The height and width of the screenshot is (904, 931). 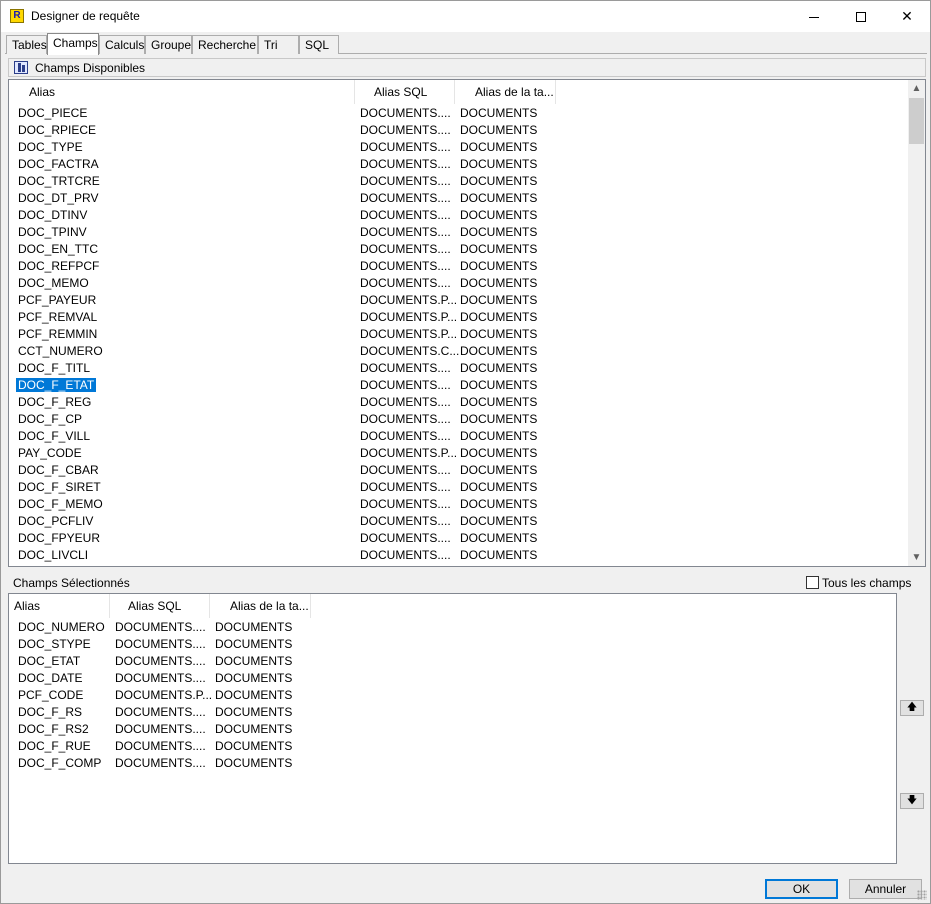 I want to click on table-row: DOC_TPINV DOCUMENTS.... DOCUMENTS, so click(x=449, y=232).